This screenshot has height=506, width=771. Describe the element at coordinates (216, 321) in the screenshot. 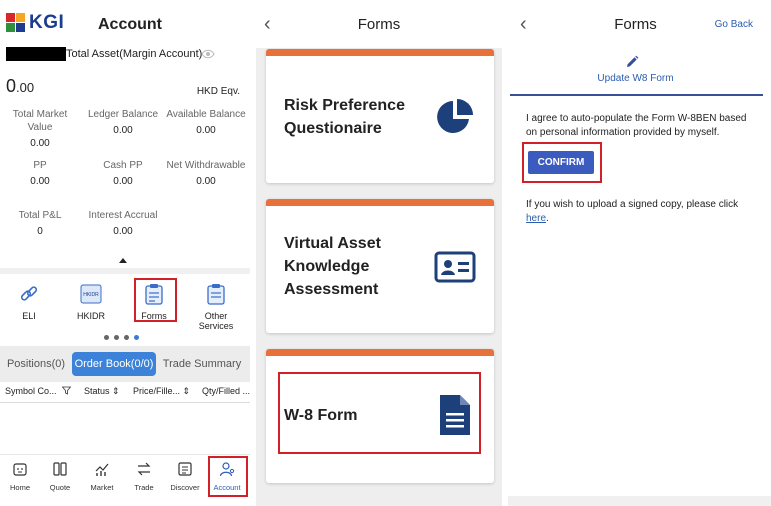

I see `shortcut-label: Other Services` at that location.